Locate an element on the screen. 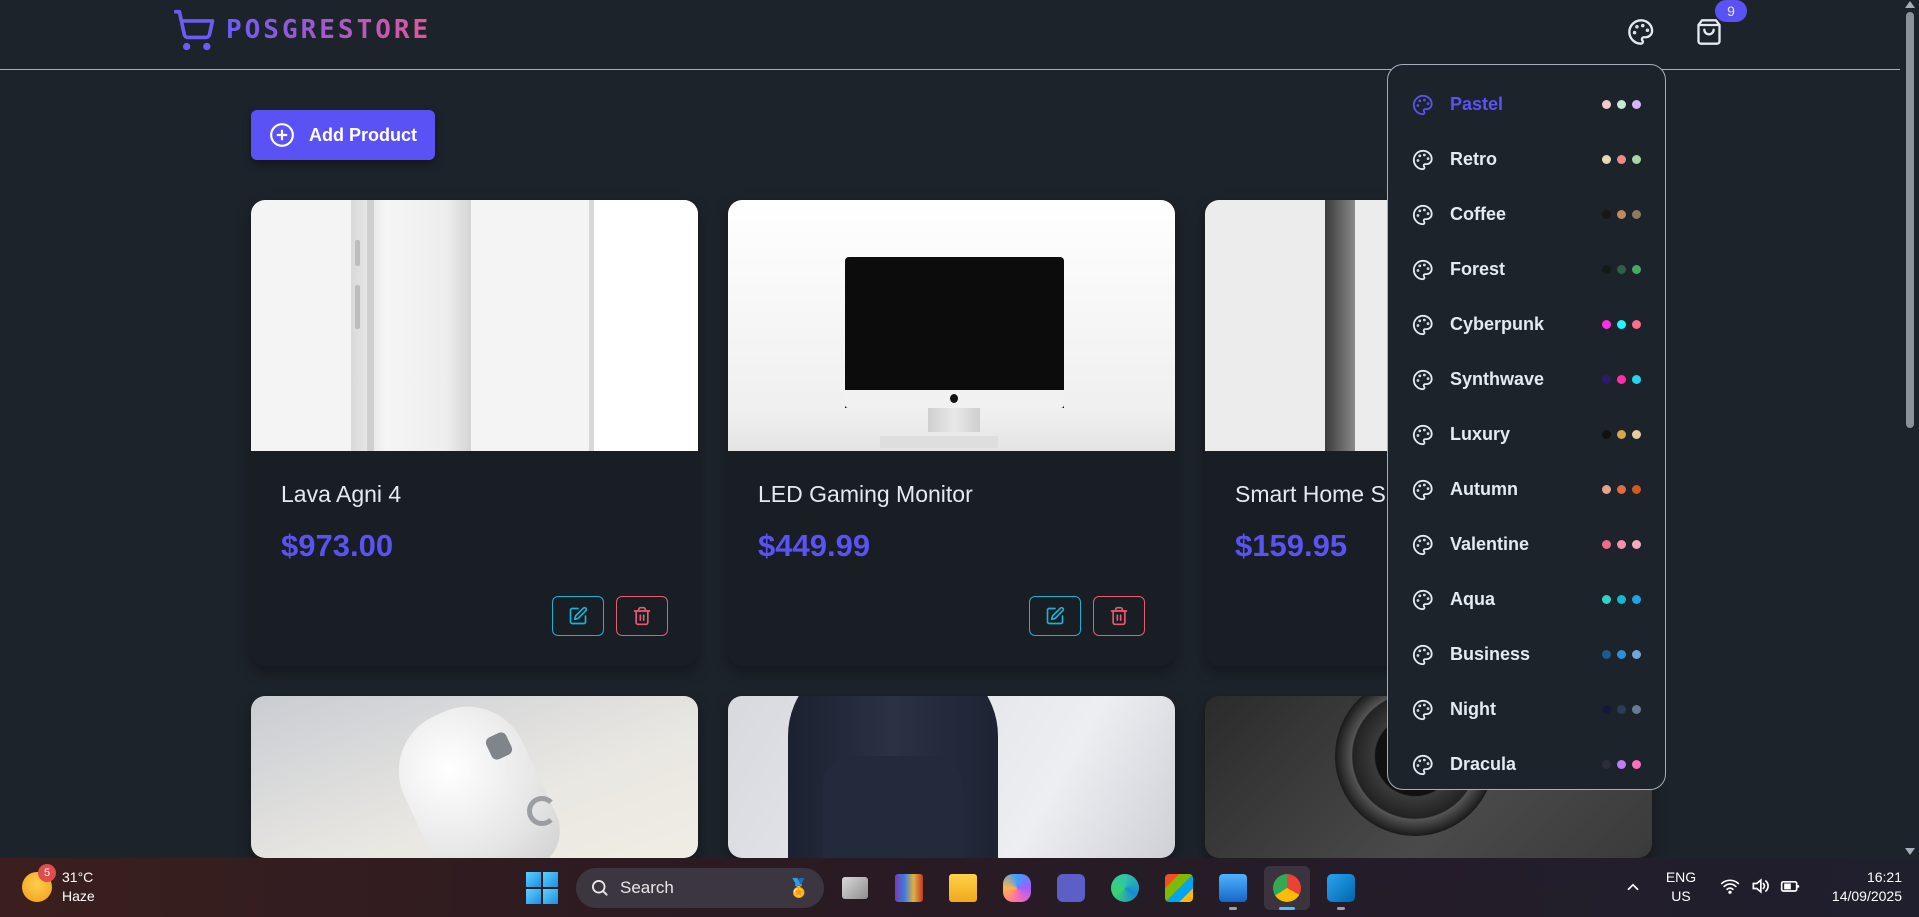  taskbar-search: Search 🏅 is located at coordinates (700, 888).